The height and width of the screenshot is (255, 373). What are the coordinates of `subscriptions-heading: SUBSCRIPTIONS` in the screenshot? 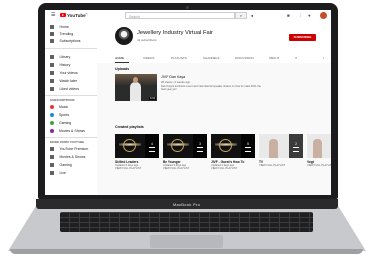 It's located at (62, 100).